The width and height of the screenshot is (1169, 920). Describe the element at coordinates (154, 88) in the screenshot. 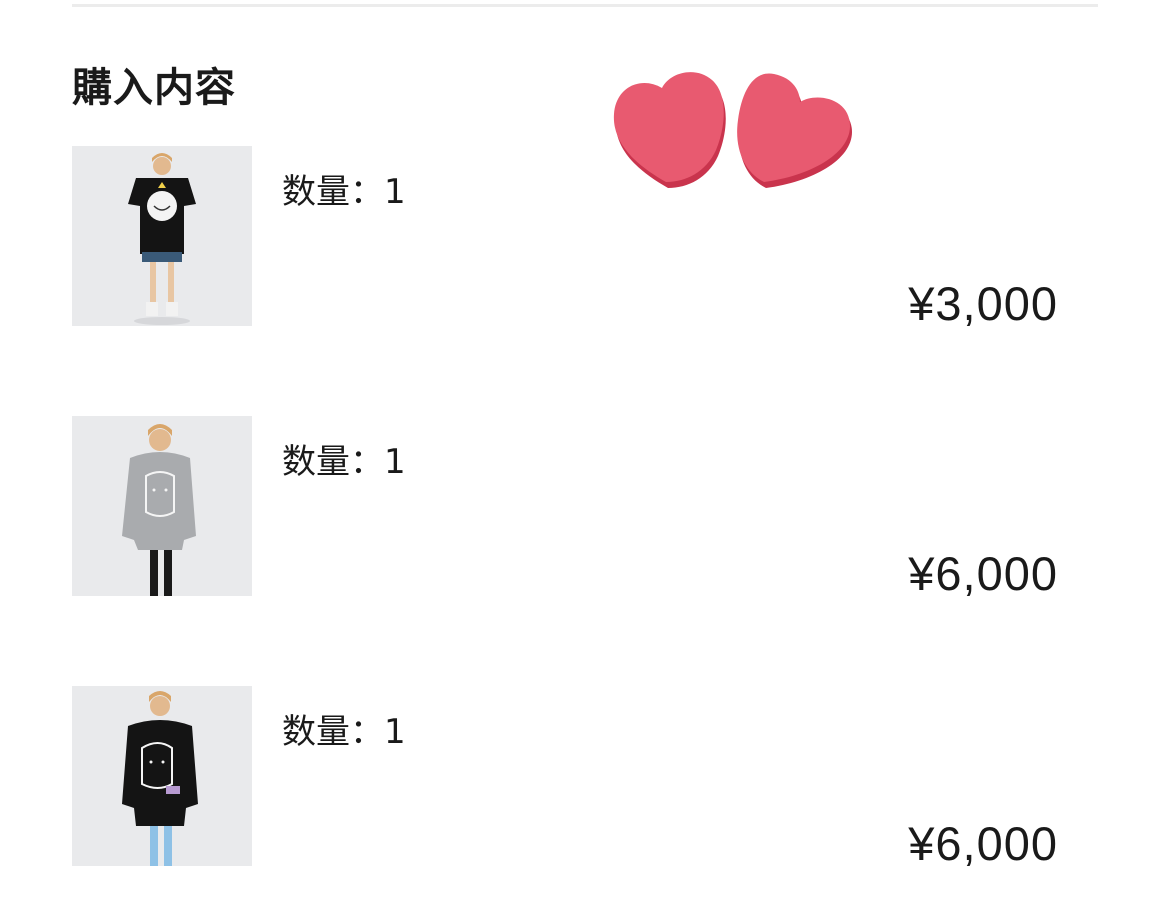

I see `section-title: 購入内容` at that location.